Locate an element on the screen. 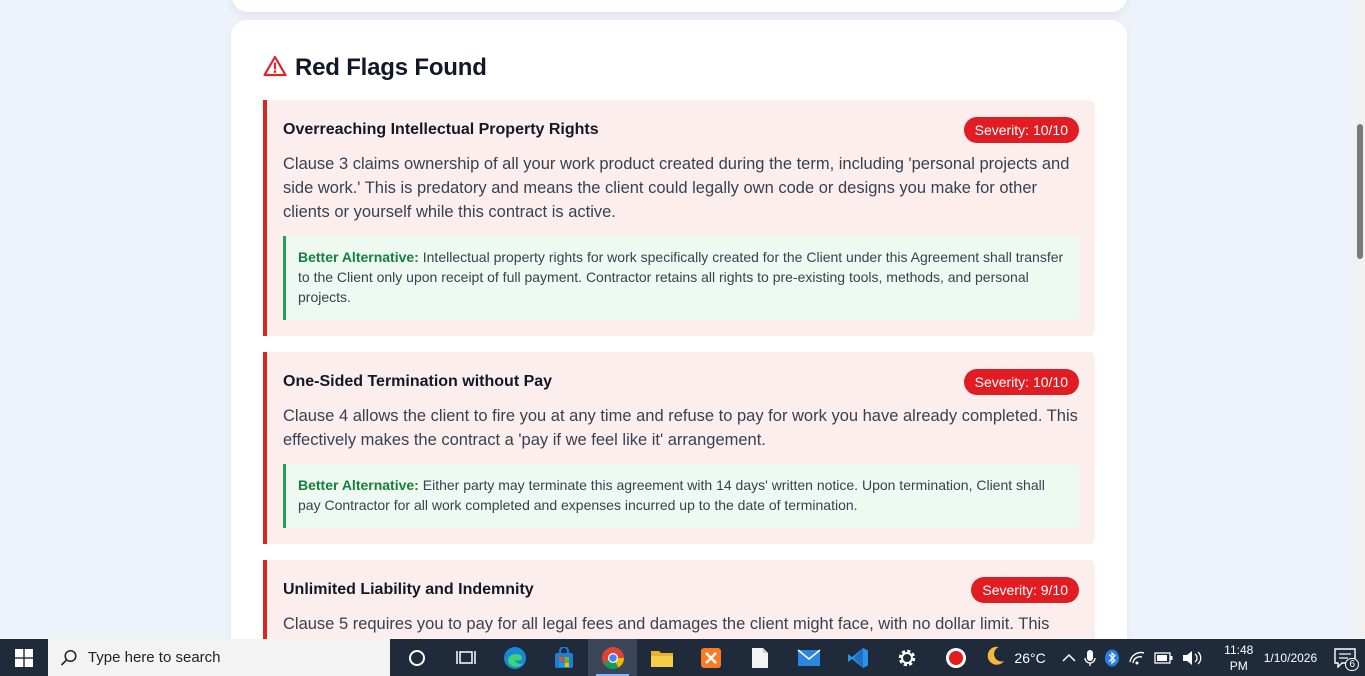  search-icon is located at coordinates (68, 657).